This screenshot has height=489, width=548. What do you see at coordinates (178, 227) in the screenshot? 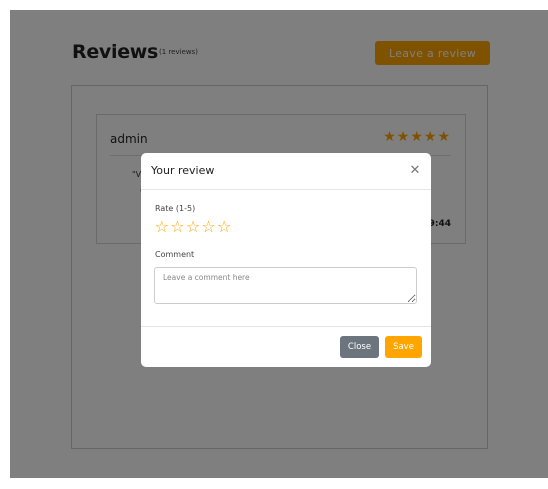
I see `star-2-icon: ☆` at bounding box center [178, 227].